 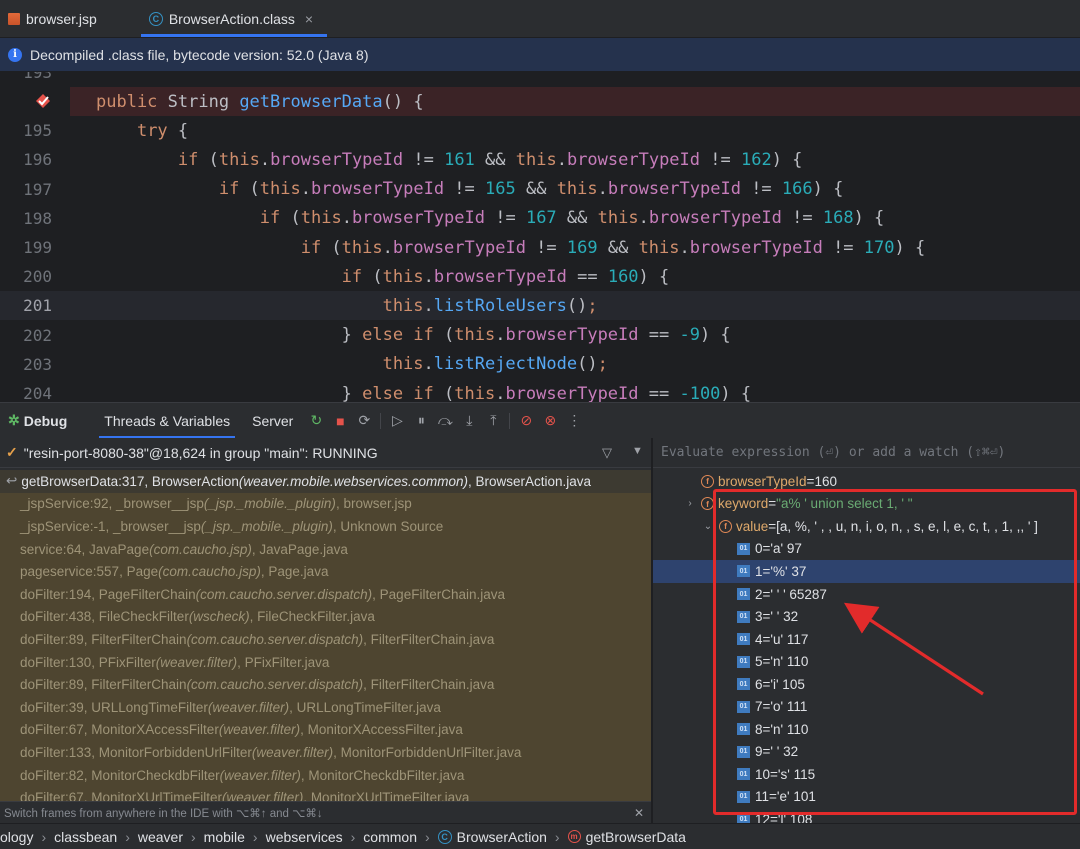 What do you see at coordinates (526, 420) in the screenshot?
I see `view-breakpoints-icon: ⊘` at bounding box center [526, 420].